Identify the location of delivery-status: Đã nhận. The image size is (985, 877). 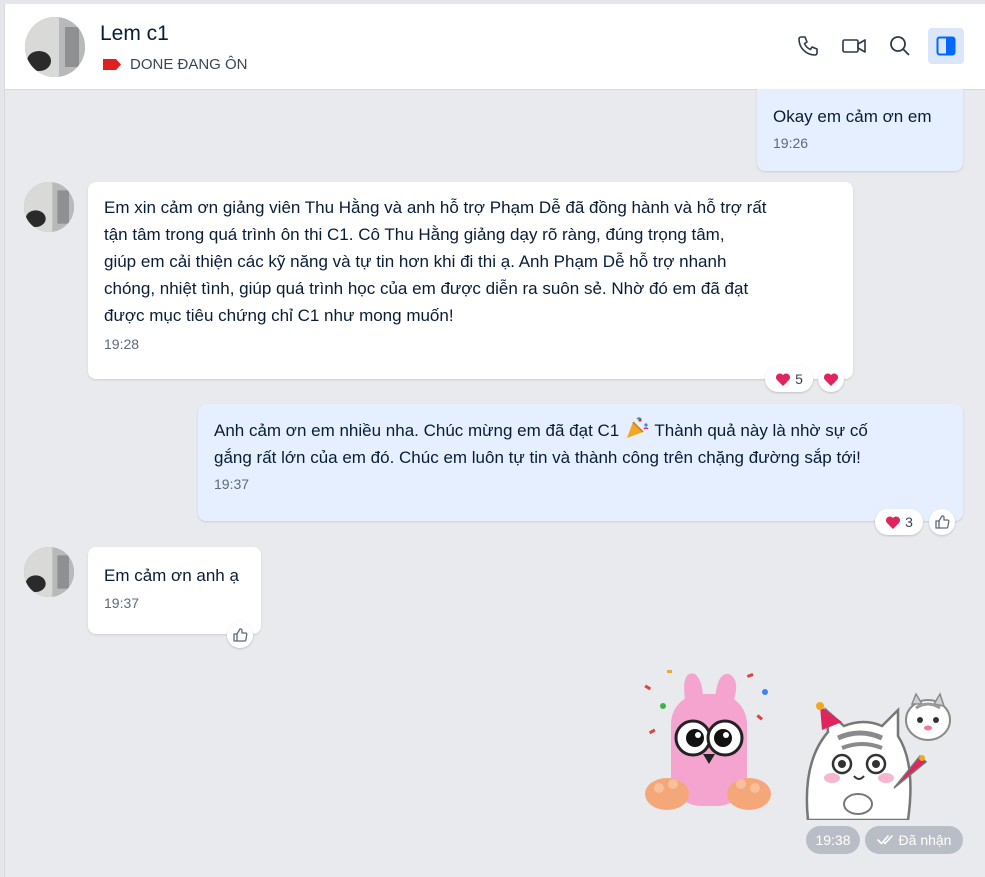
(914, 840).